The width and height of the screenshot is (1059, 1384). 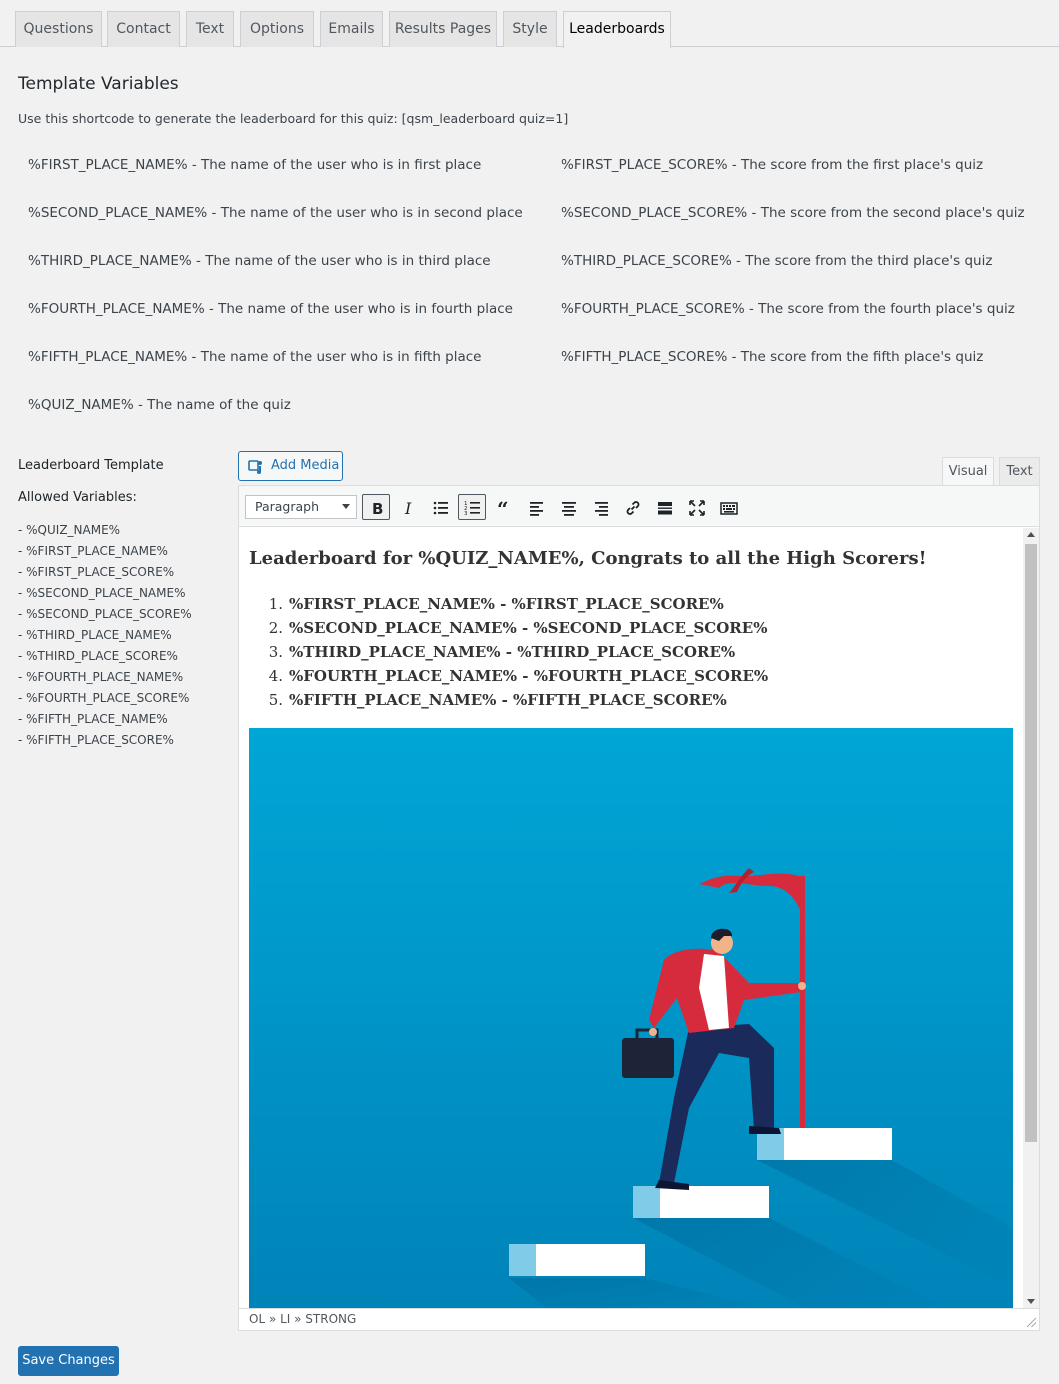 I want to click on numbered-list-button: 1 2 3, so click(x=472, y=507).